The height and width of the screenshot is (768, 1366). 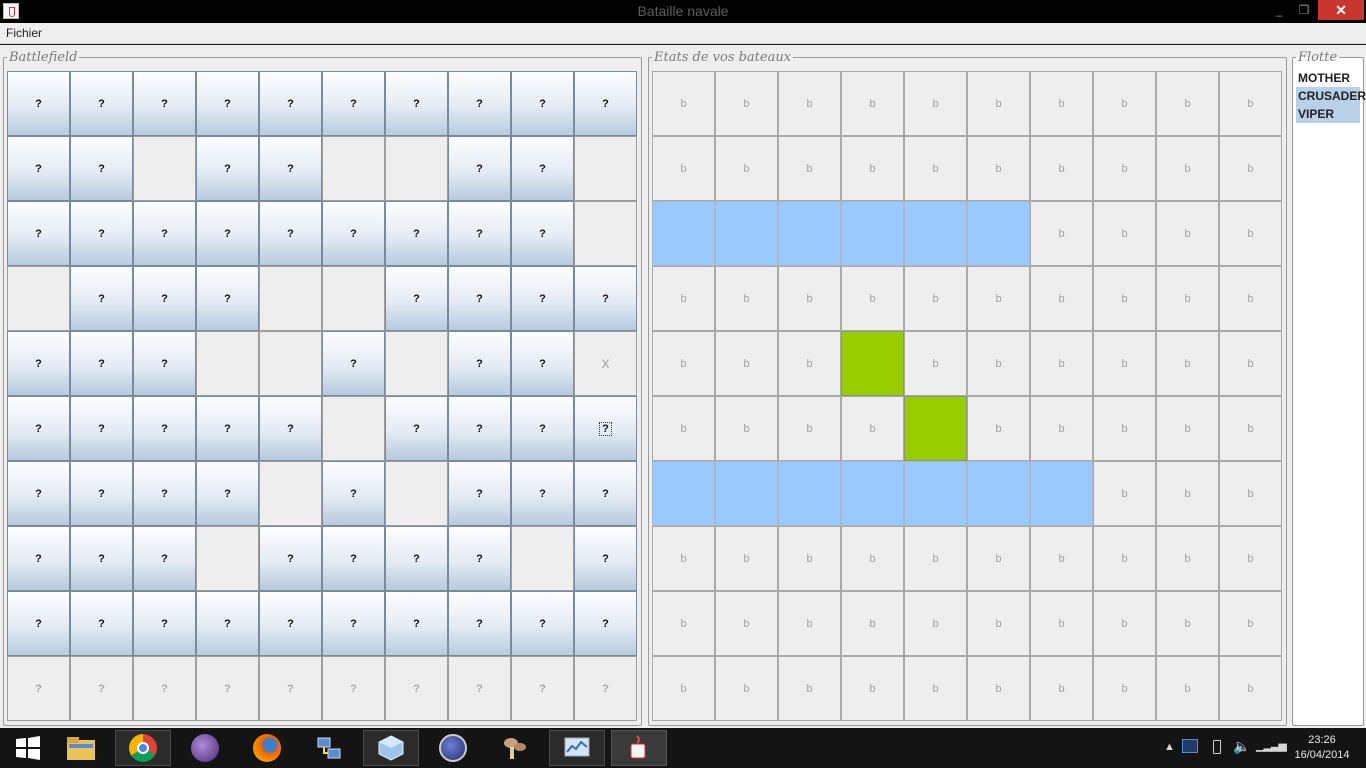 What do you see at coordinates (1279, 10) in the screenshot?
I see `minimize-button: _` at bounding box center [1279, 10].